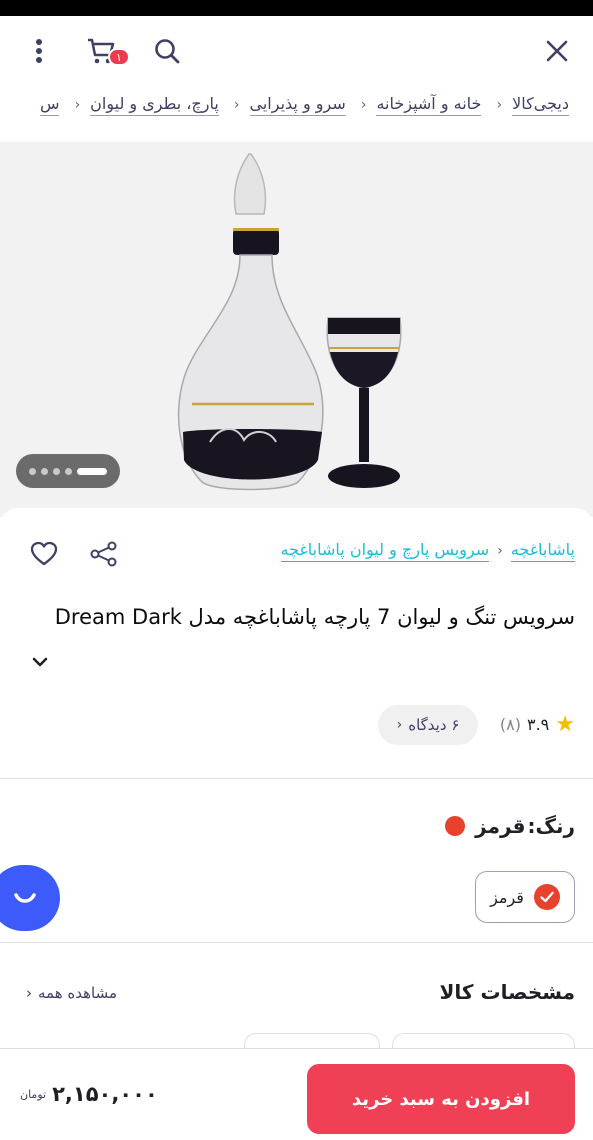 Image resolution: width=593 pixels, height=1140 pixels. I want to click on view-all-specs-link: مشاهده همه ‹, so click(71, 993).